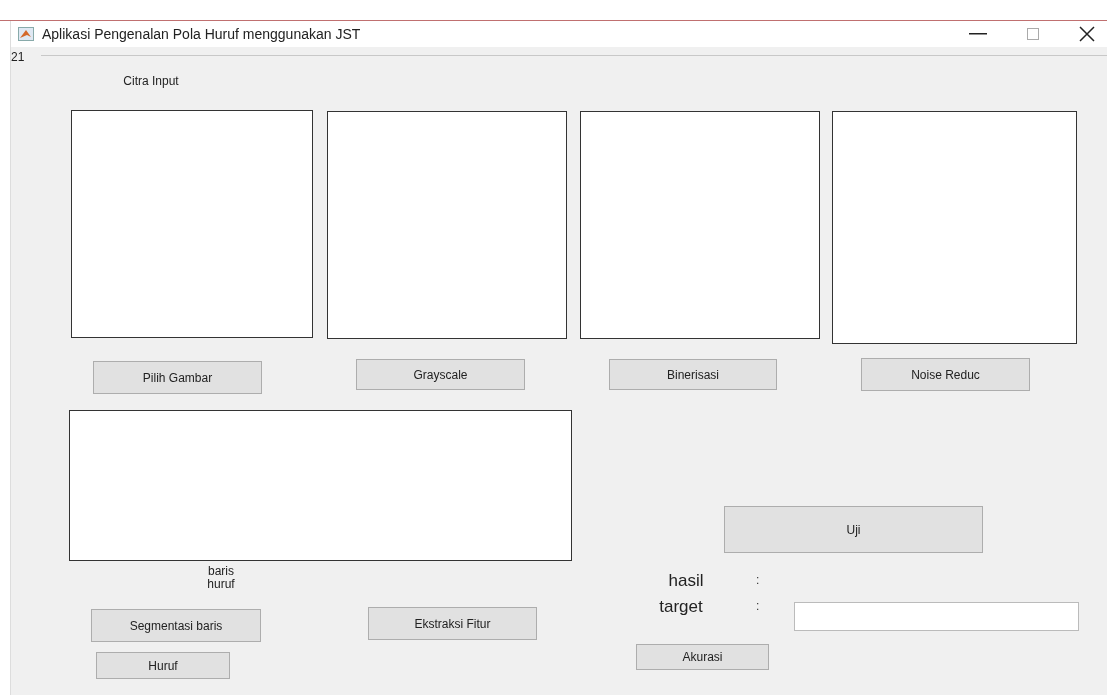 The image size is (1107, 695). What do you see at coordinates (26, 34) in the screenshot?
I see `app-icon` at bounding box center [26, 34].